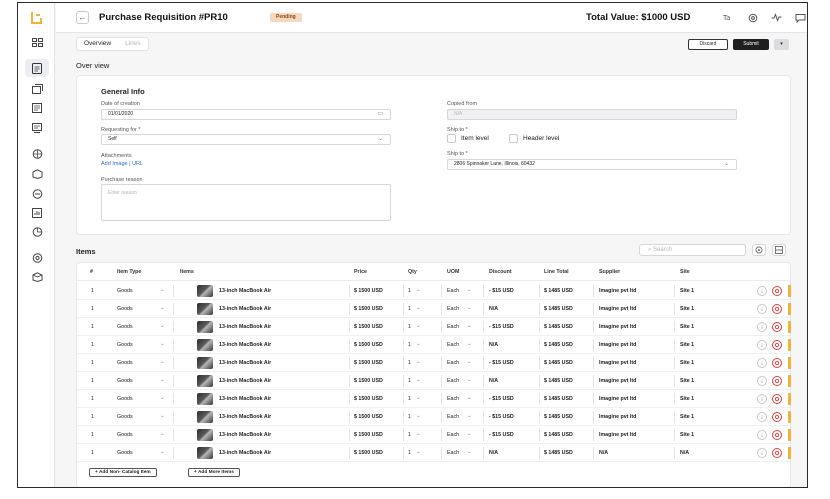  What do you see at coordinates (37, 232) in the screenshot?
I see `analytics-icon` at bounding box center [37, 232].